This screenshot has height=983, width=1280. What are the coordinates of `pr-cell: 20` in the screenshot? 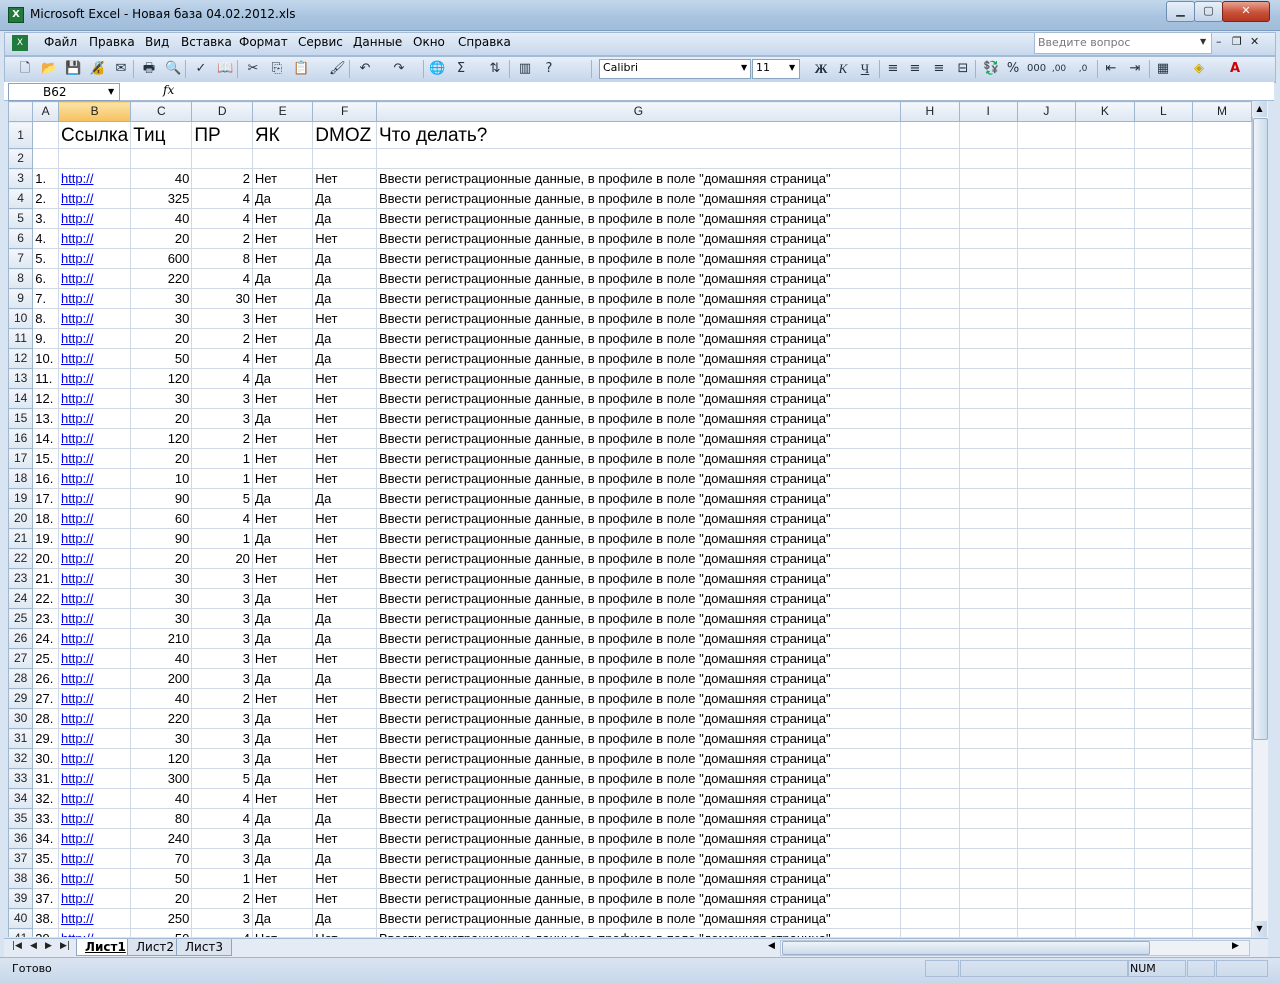 It's located at (222, 558).